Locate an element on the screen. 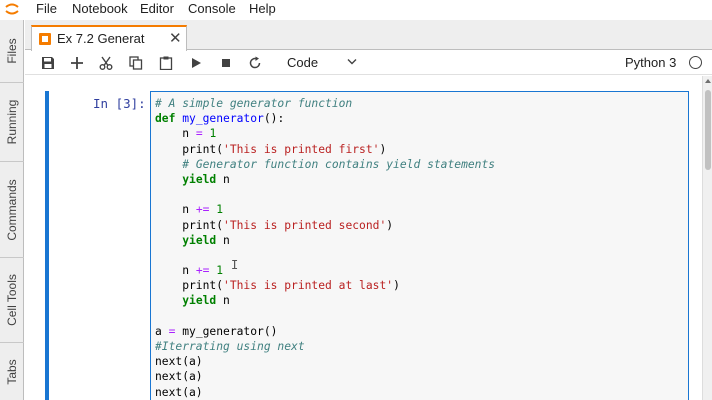  document-tab-bar: Ex 7.2 Generat ✕ is located at coordinates (368, 35).